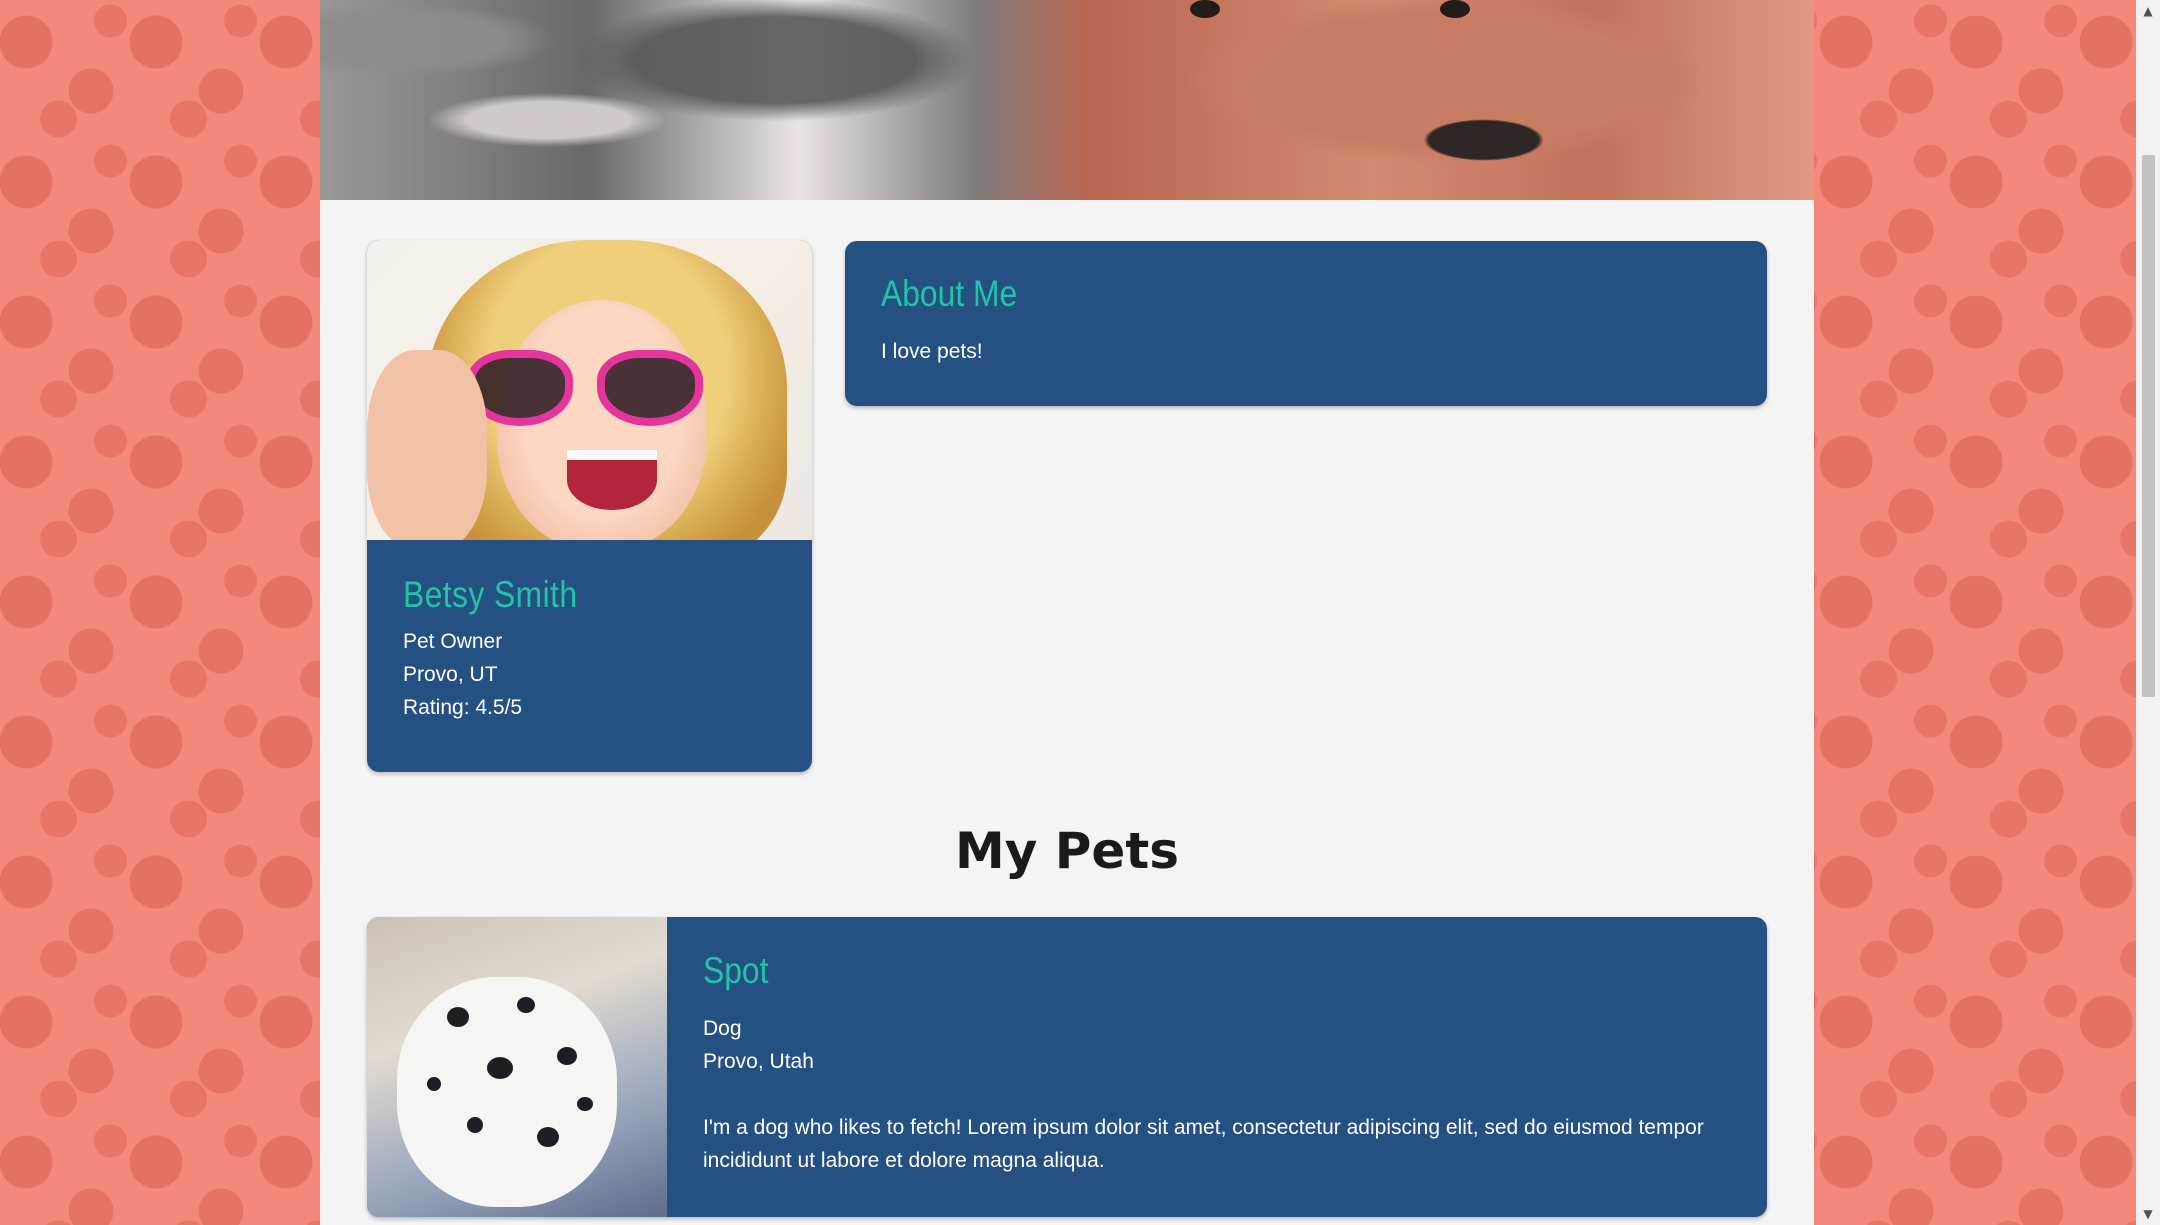 Image resolution: width=2160 pixels, height=1225 pixels. What do you see at coordinates (2148, 1214) in the screenshot?
I see `scroll-down-arrow-icon: ▼` at bounding box center [2148, 1214].